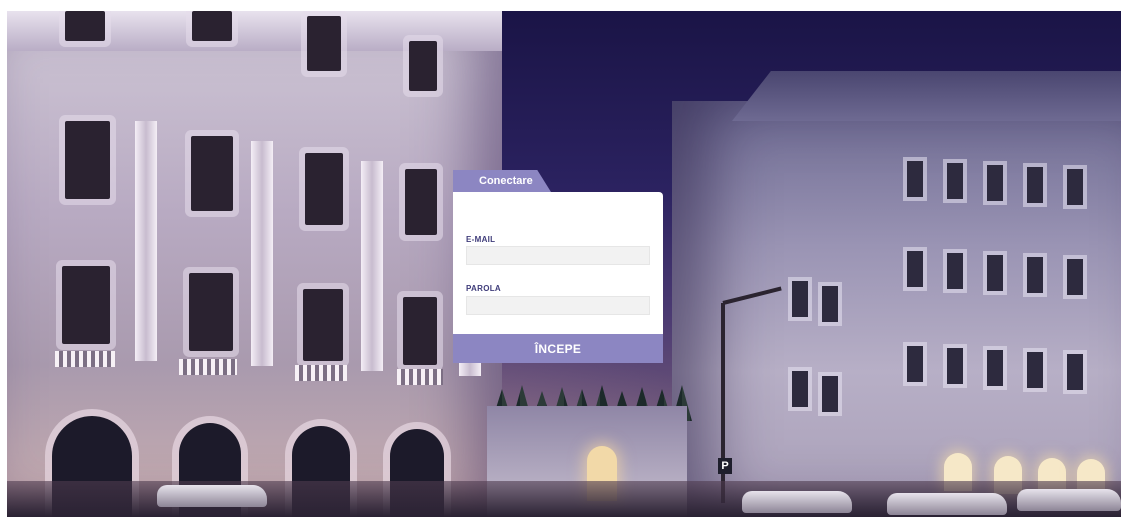 Image resolution: width=1121 pixels, height=517 pixels. I want to click on tab-conectare: Conectare, so click(502, 181).